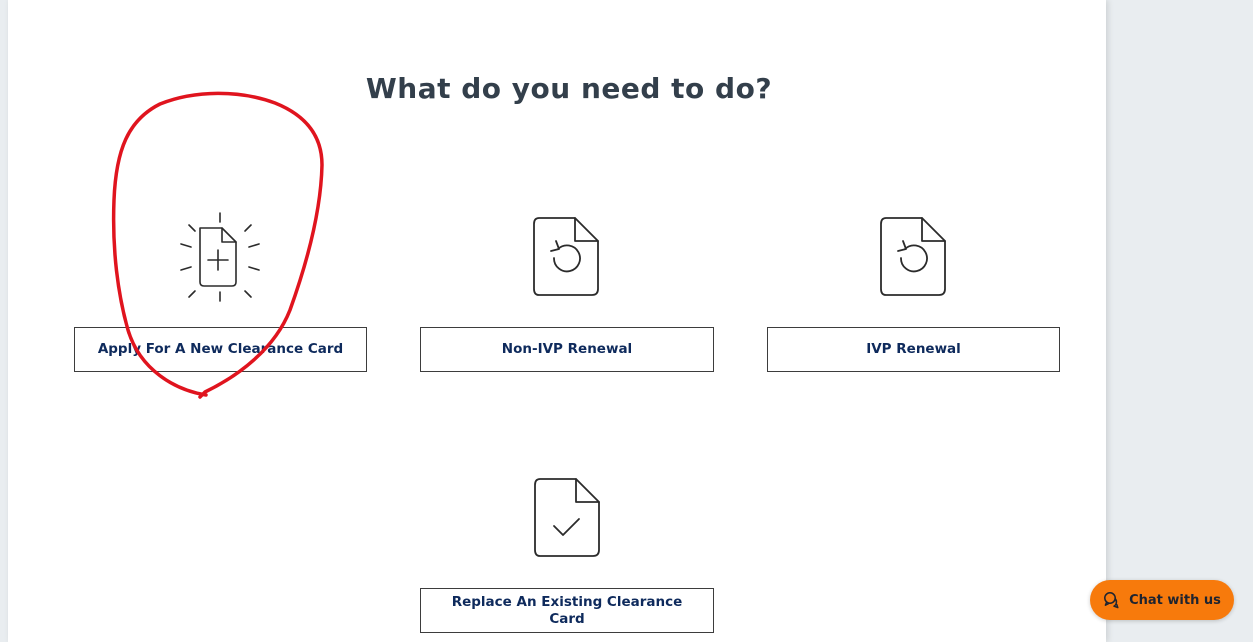 The height and width of the screenshot is (642, 1253). What do you see at coordinates (1111, 600) in the screenshot?
I see `chat-bubbles-icon` at bounding box center [1111, 600].